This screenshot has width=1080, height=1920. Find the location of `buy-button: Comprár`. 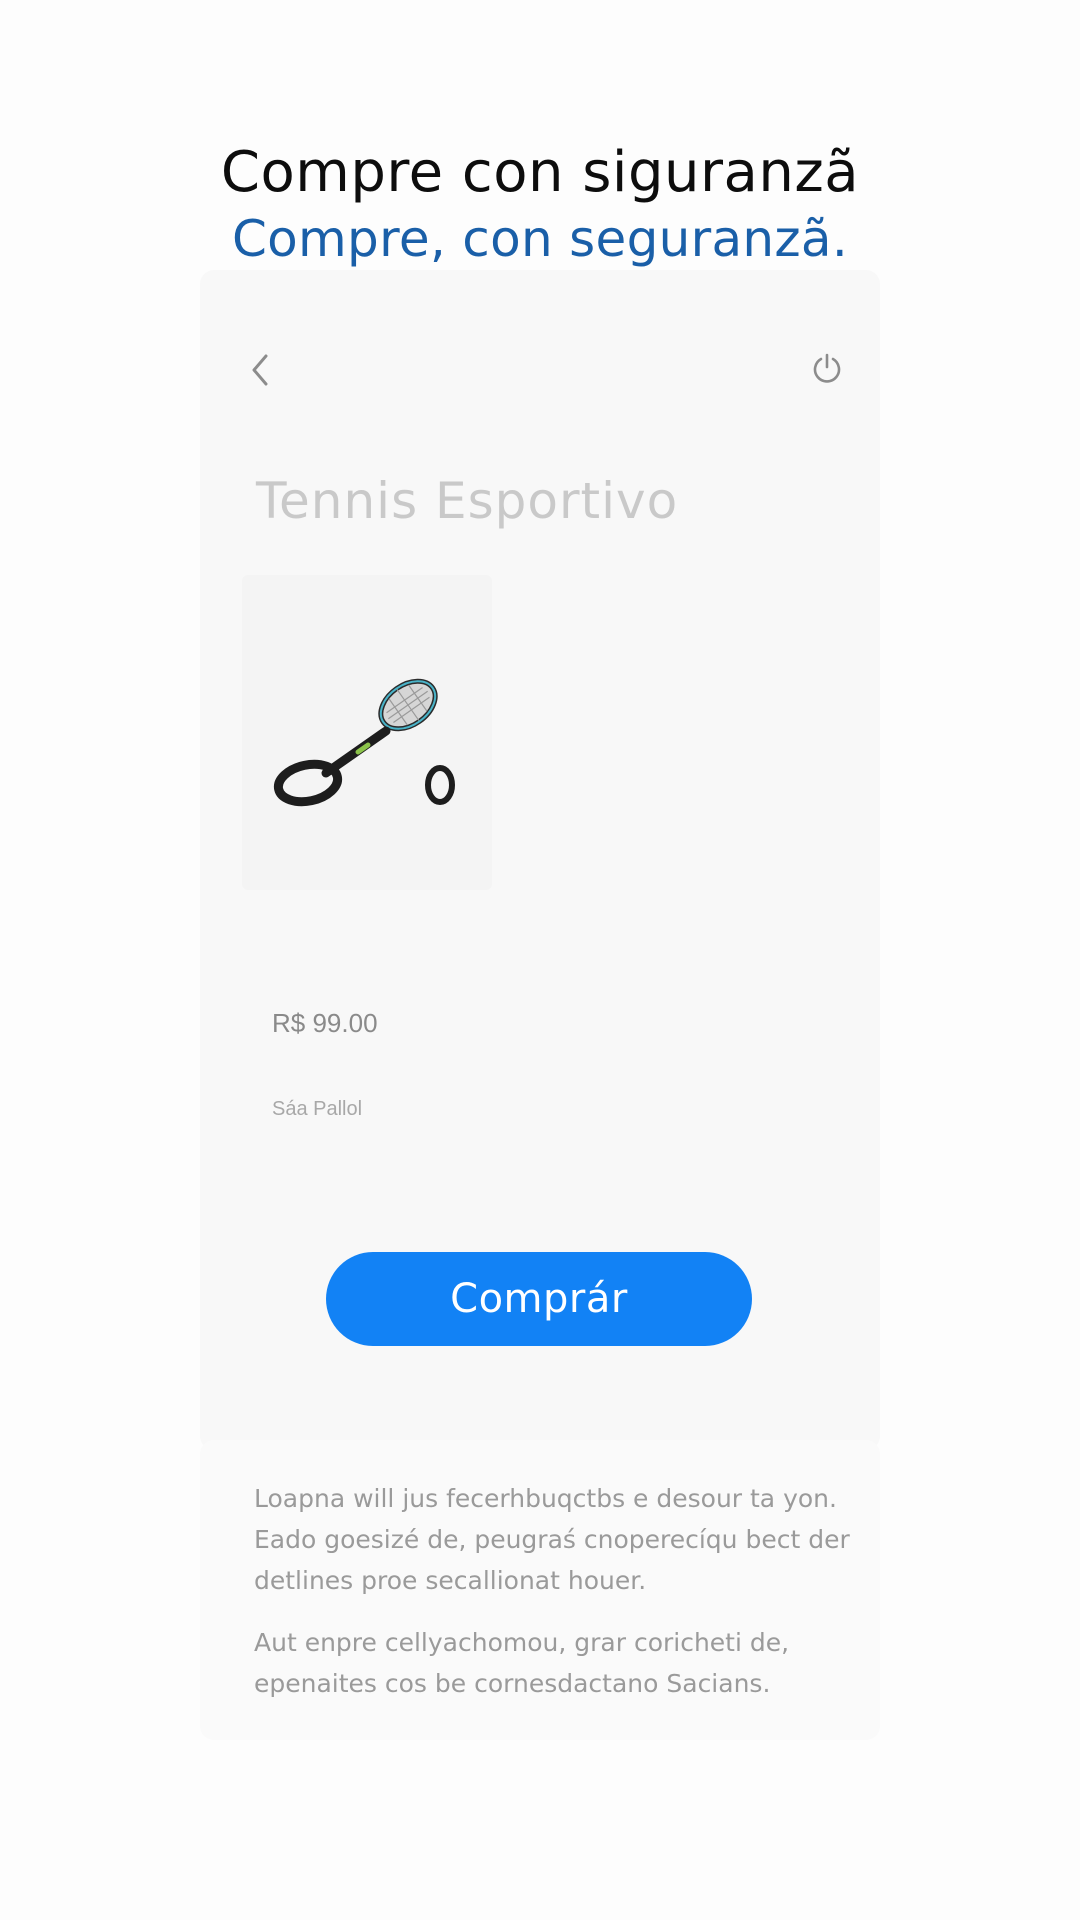

buy-button: Comprár is located at coordinates (539, 1299).